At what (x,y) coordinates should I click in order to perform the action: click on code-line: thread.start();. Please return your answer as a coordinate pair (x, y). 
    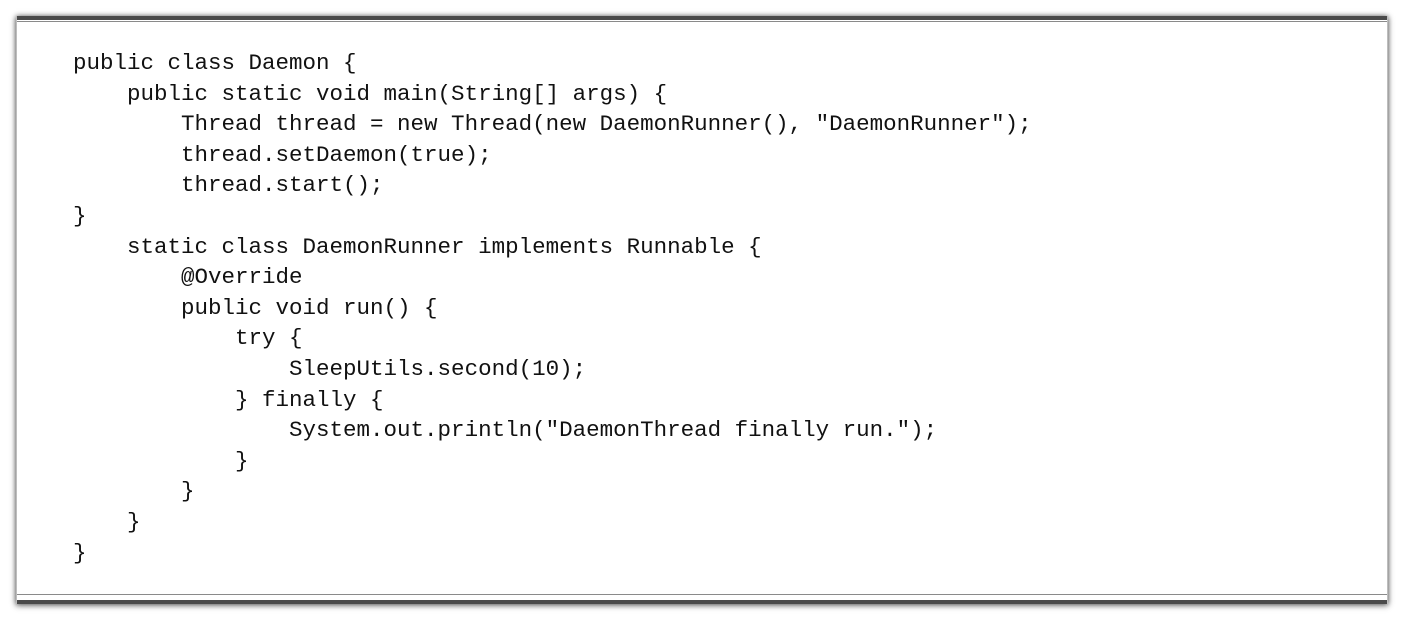
    Looking at the image, I should click on (228, 185).